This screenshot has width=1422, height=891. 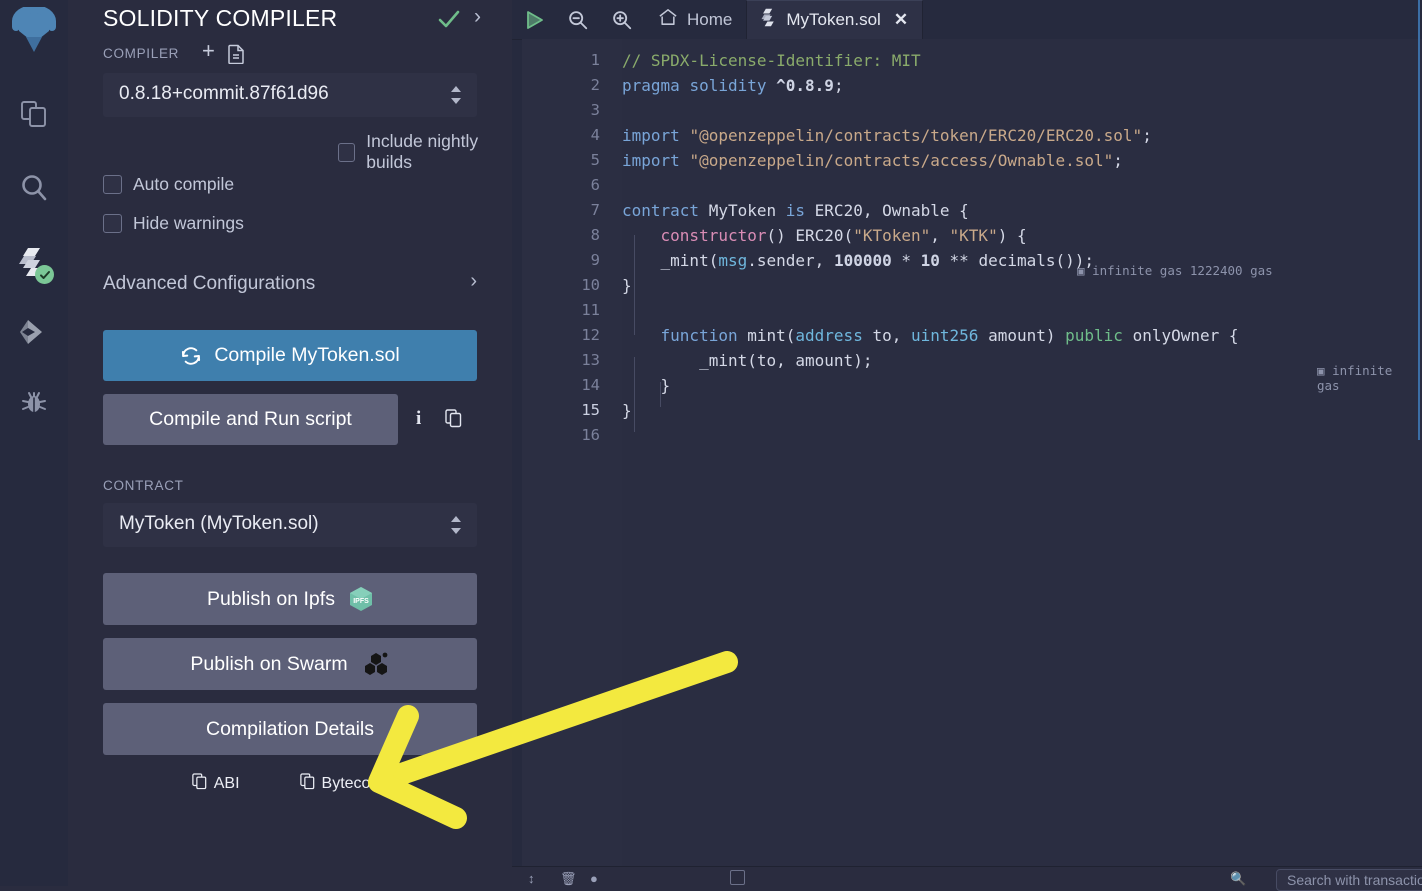 What do you see at coordinates (1369, 378) in the screenshot?
I see `gas-estimate-mint: ▣ infinite gas` at bounding box center [1369, 378].